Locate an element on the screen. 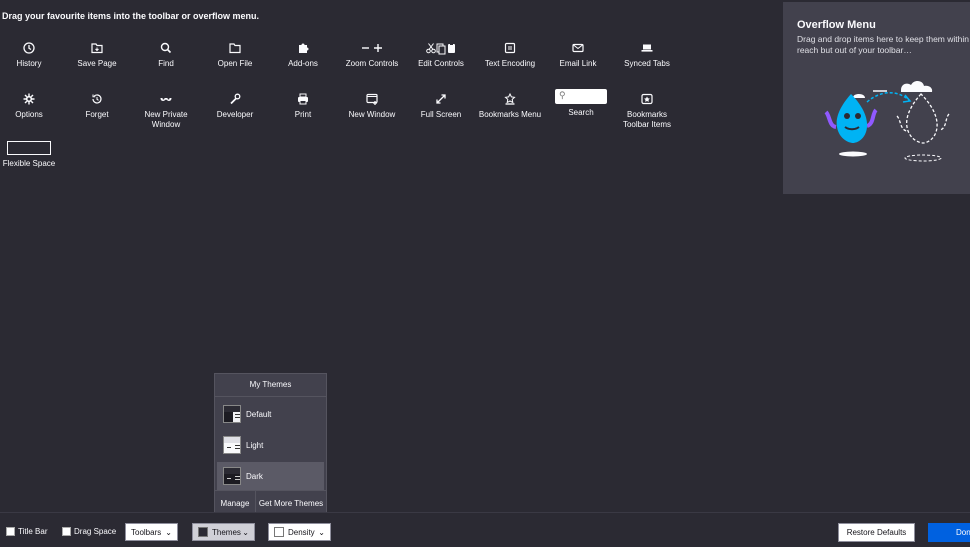 The image size is (970, 547). theme-item-dark: Dark is located at coordinates (270, 476).